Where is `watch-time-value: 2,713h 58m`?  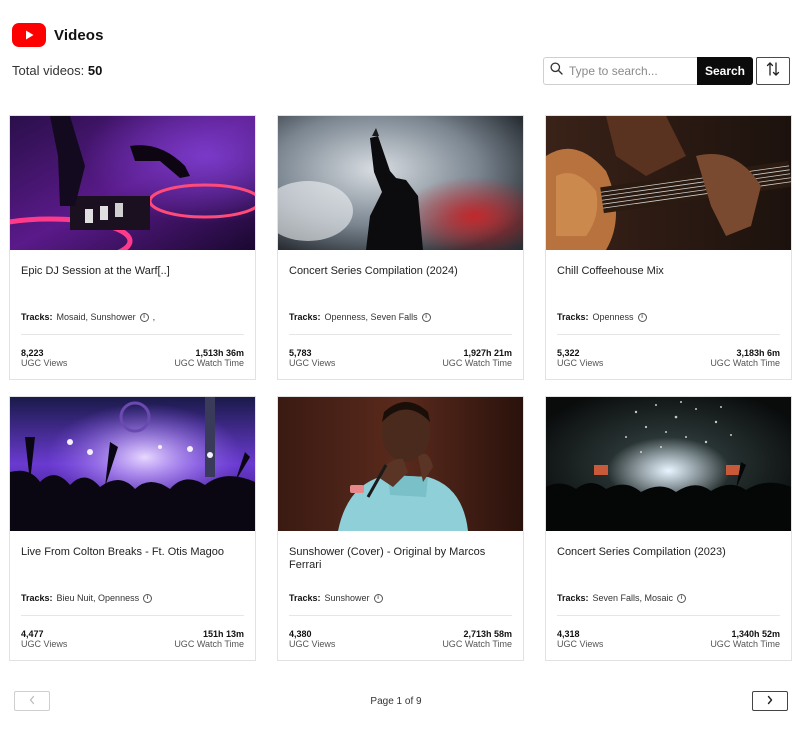
watch-time-value: 2,713h 58m is located at coordinates (487, 634).